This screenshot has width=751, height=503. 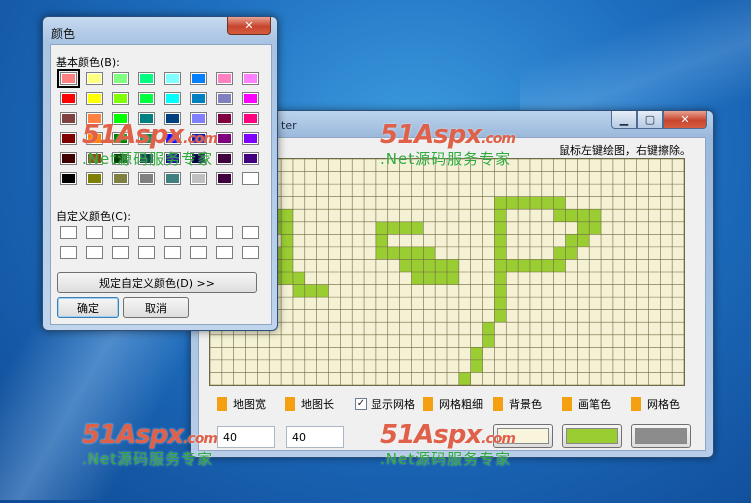 What do you see at coordinates (388, 404) in the screenshot?
I see `show-grid-option: ✓ 显示网格` at bounding box center [388, 404].